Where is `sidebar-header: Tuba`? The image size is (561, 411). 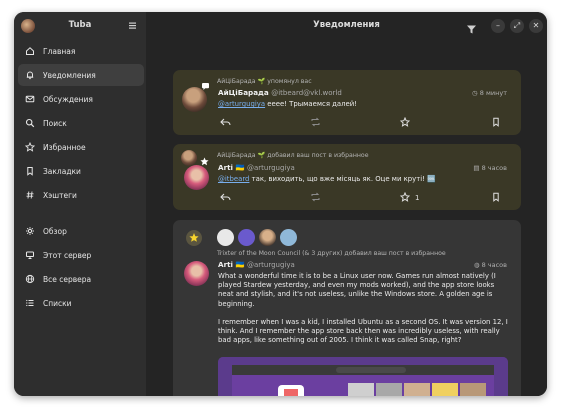 sidebar-header: Tuba is located at coordinates (80, 26).